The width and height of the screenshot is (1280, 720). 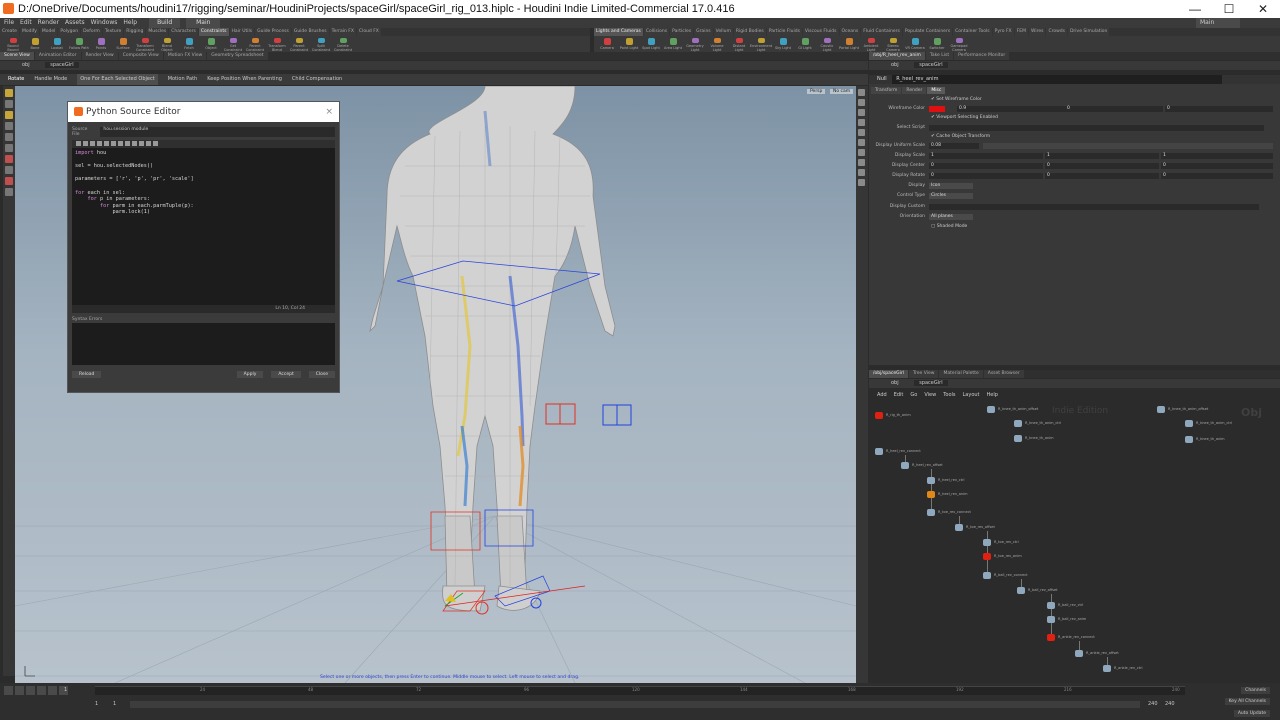 I want to click on shelf-tab: Oceans, so click(x=850, y=32).